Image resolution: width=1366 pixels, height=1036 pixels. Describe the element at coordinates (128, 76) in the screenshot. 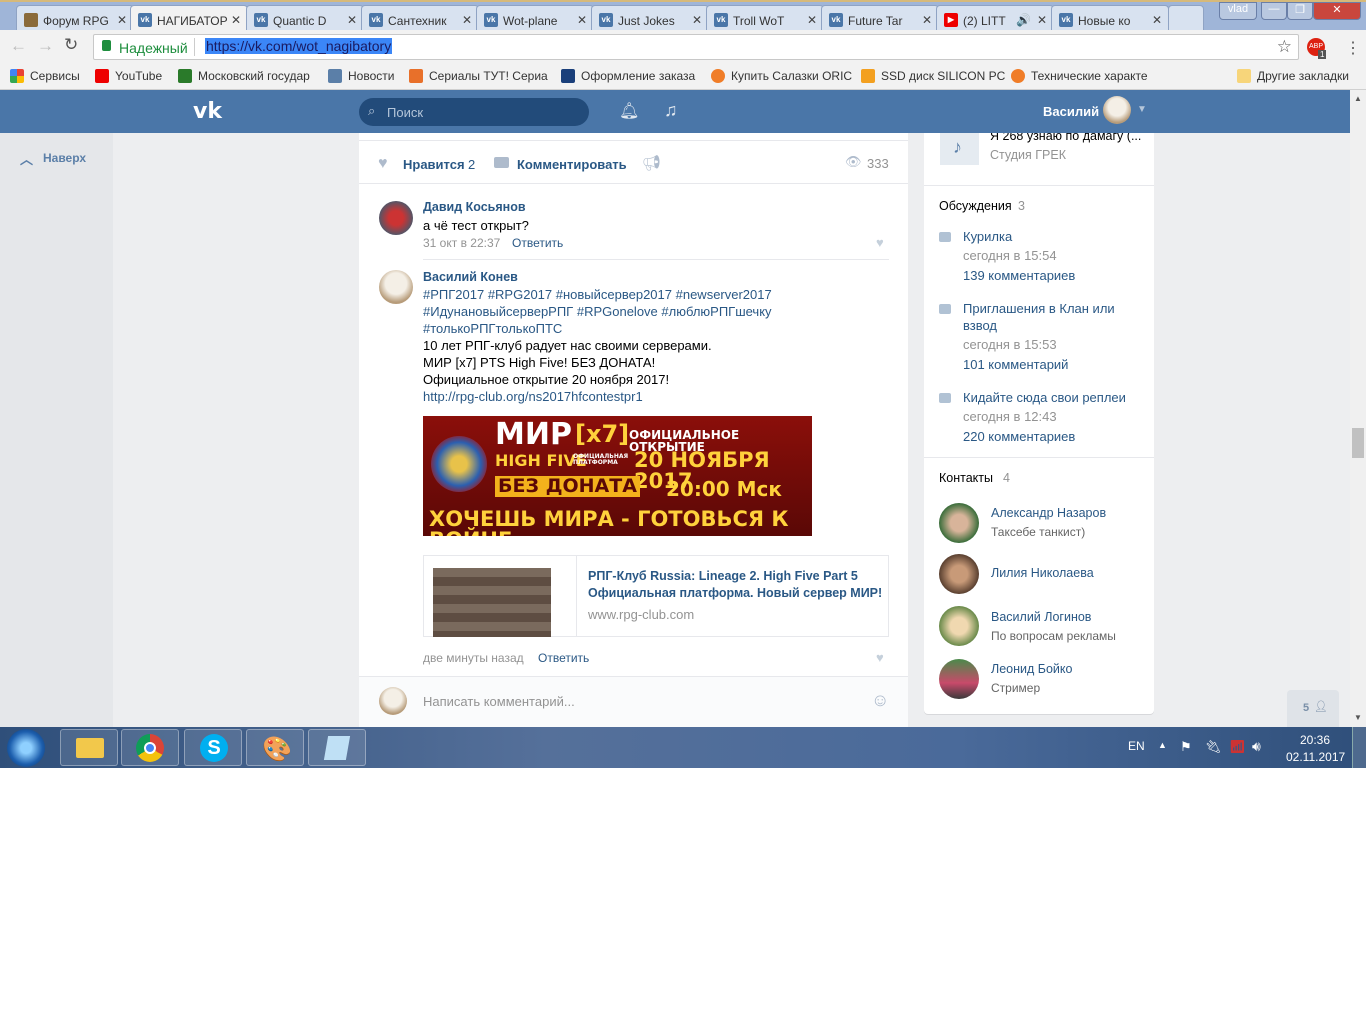

I see `bookmark: YouTube` at that location.